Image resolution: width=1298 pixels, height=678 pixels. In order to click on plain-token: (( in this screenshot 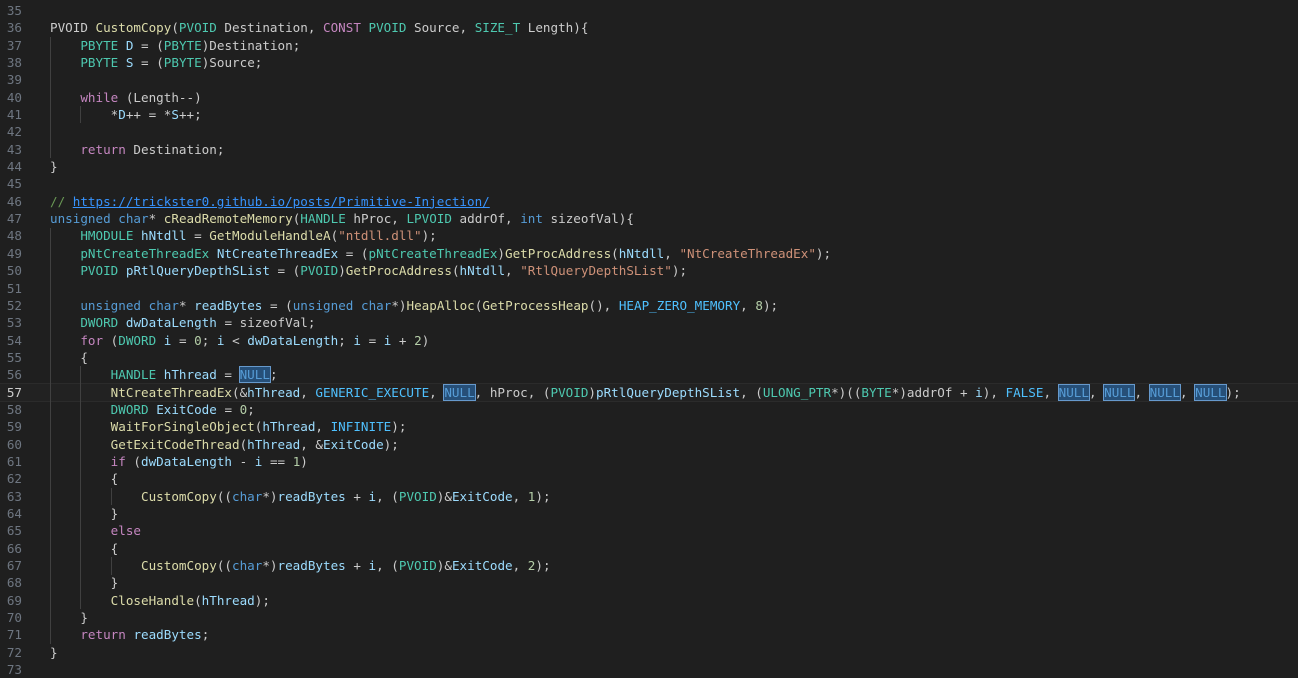, I will do `click(224, 496)`.